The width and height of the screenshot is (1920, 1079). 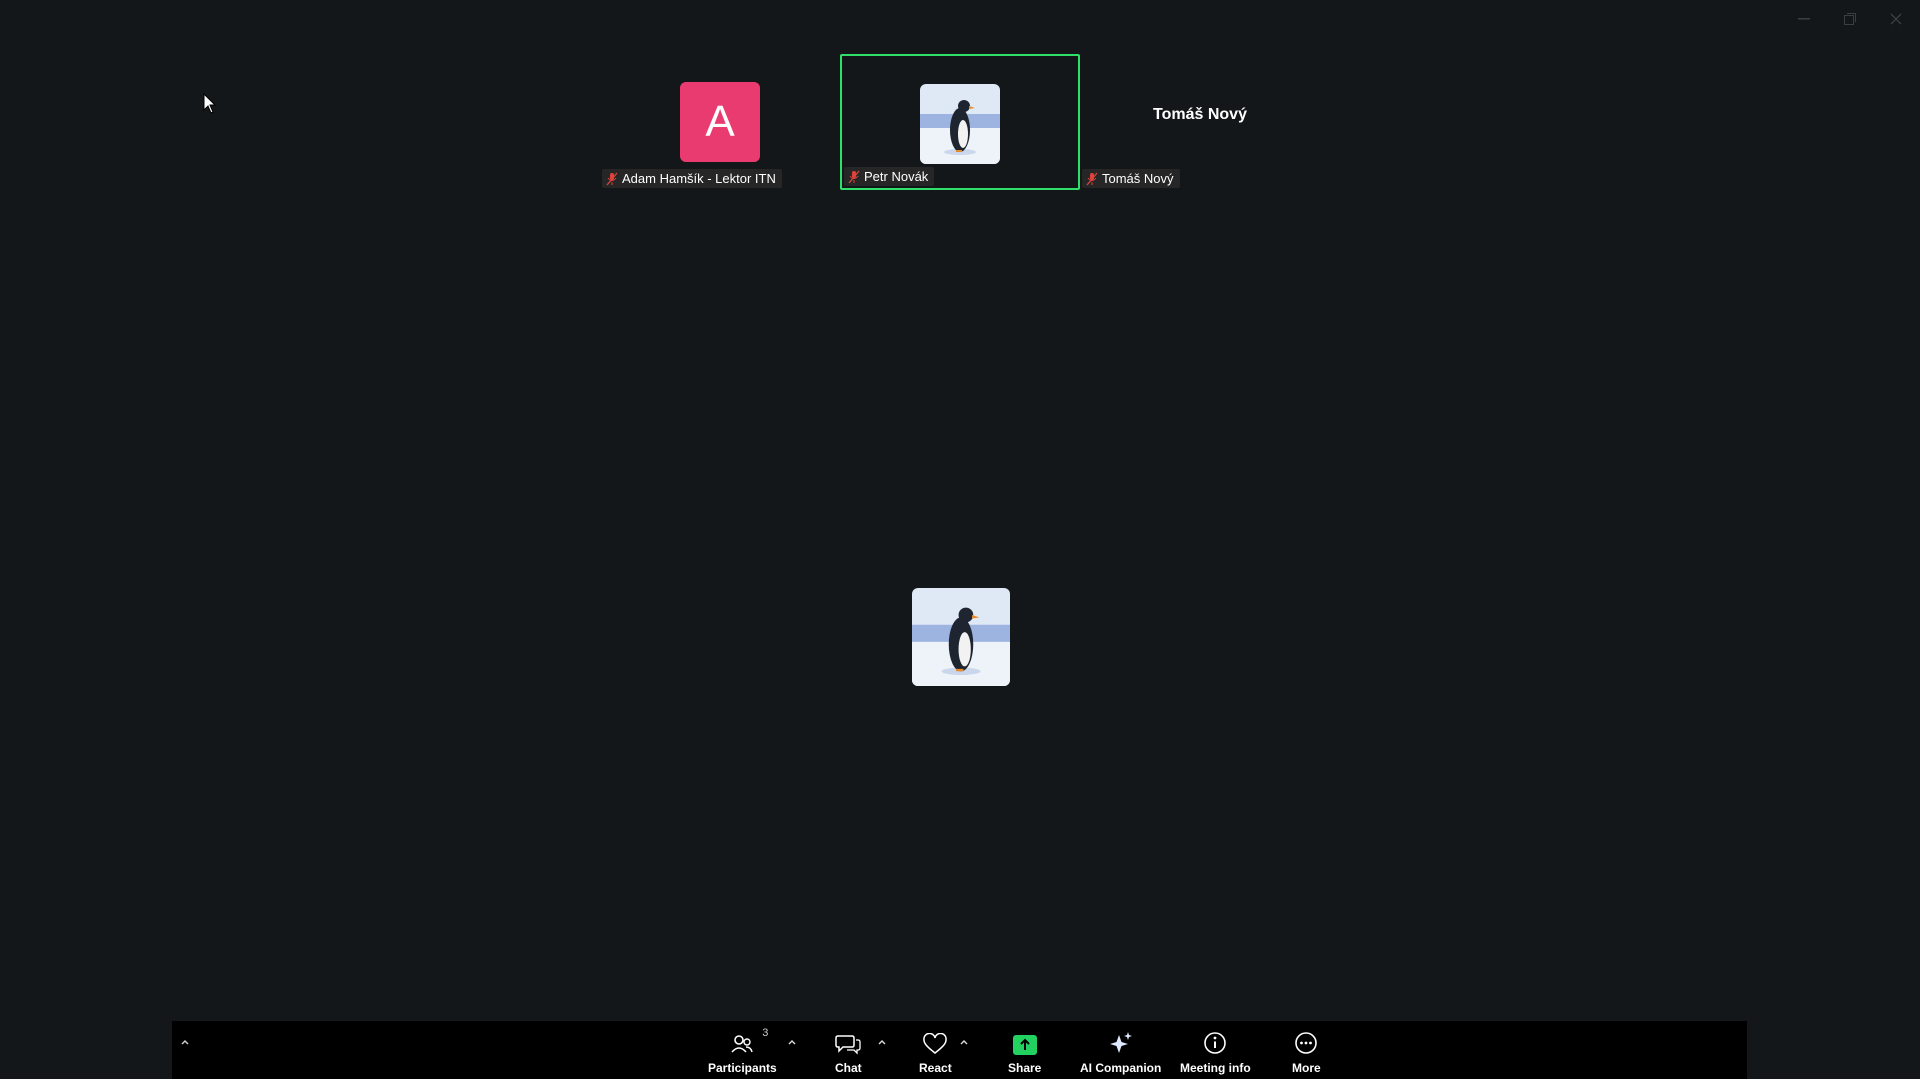 What do you see at coordinates (848, 1068) in the screenshot?
I see `chat-label: Chat` at bounding box center [848, 1068].